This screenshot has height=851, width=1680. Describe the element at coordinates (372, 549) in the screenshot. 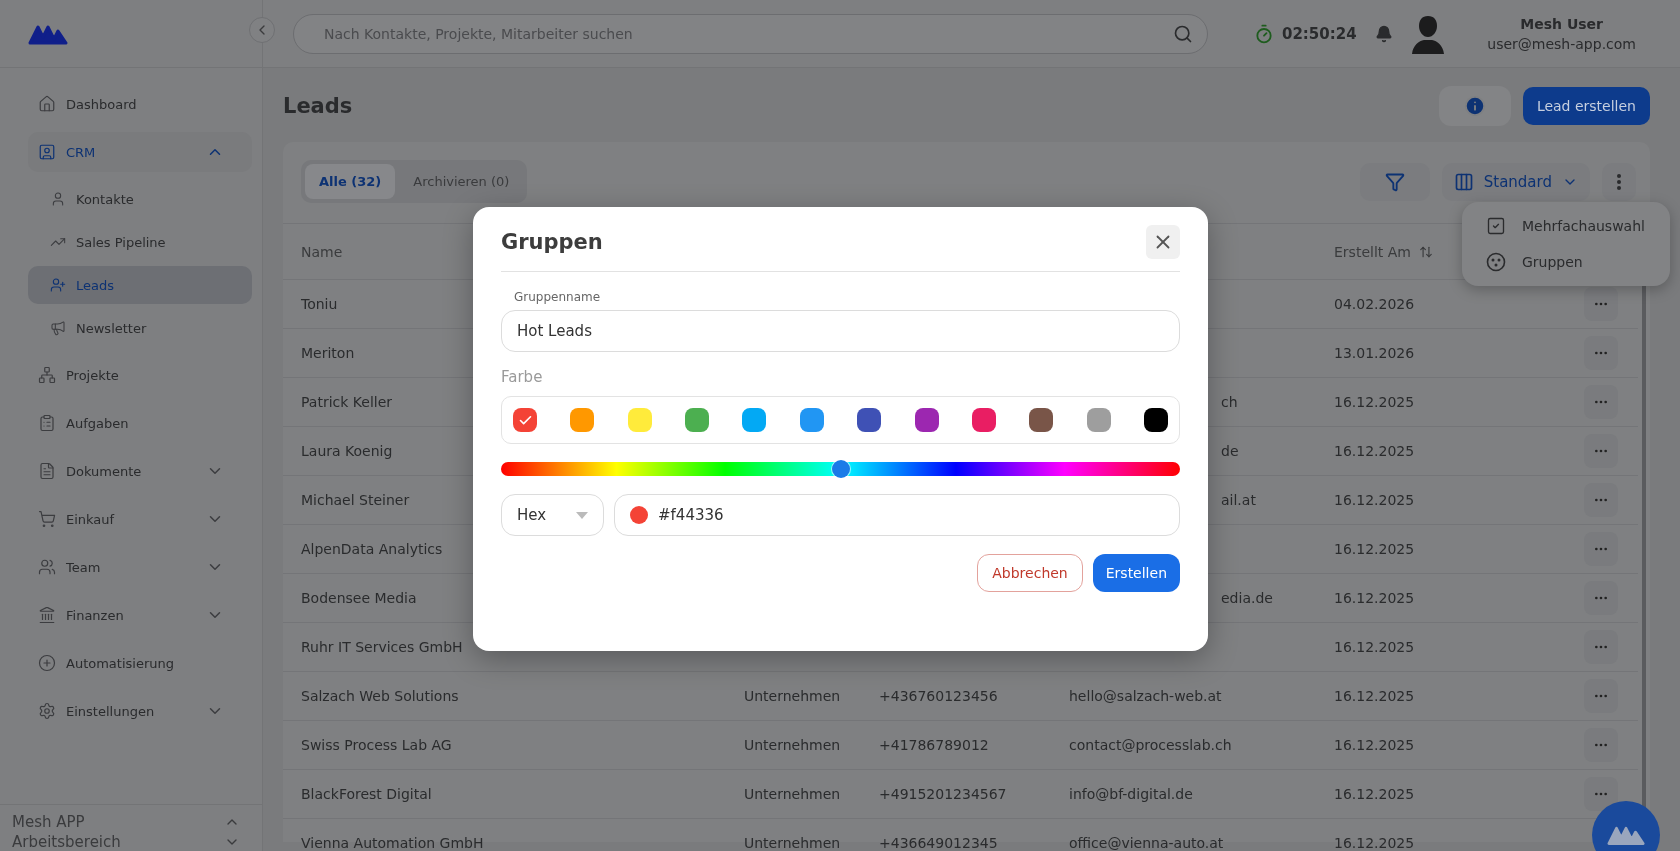

I see `table-cell: AlpenData Analytics` at that location.